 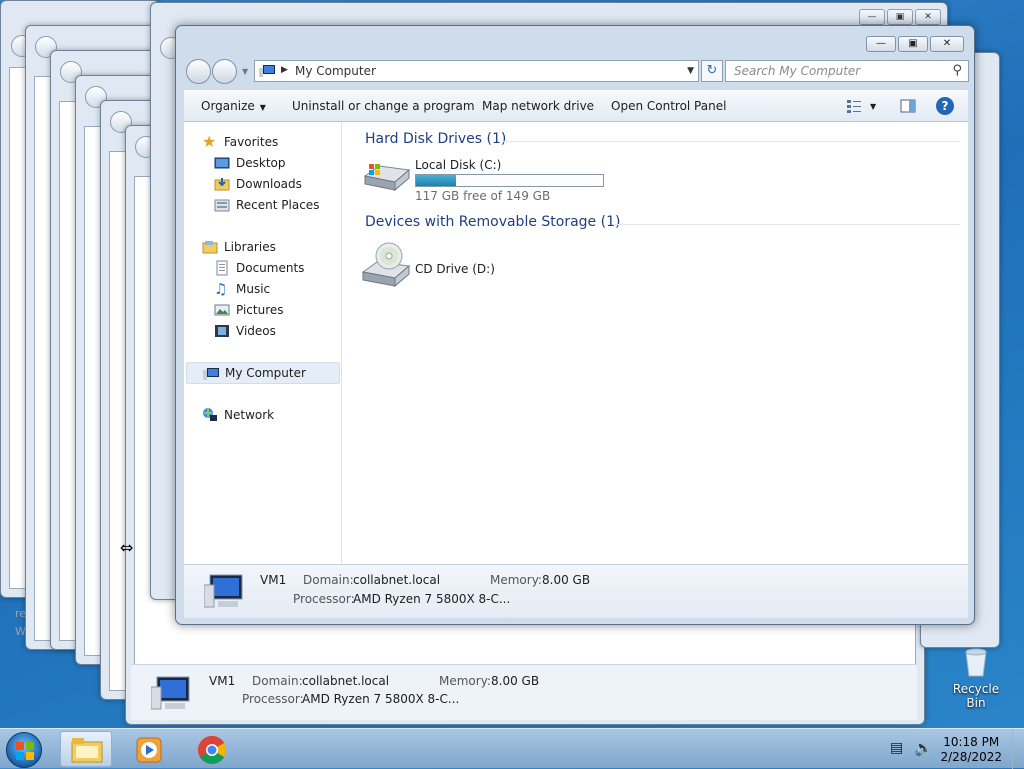 I want to click on address-text: My Computer, so click(x=335, y=71).